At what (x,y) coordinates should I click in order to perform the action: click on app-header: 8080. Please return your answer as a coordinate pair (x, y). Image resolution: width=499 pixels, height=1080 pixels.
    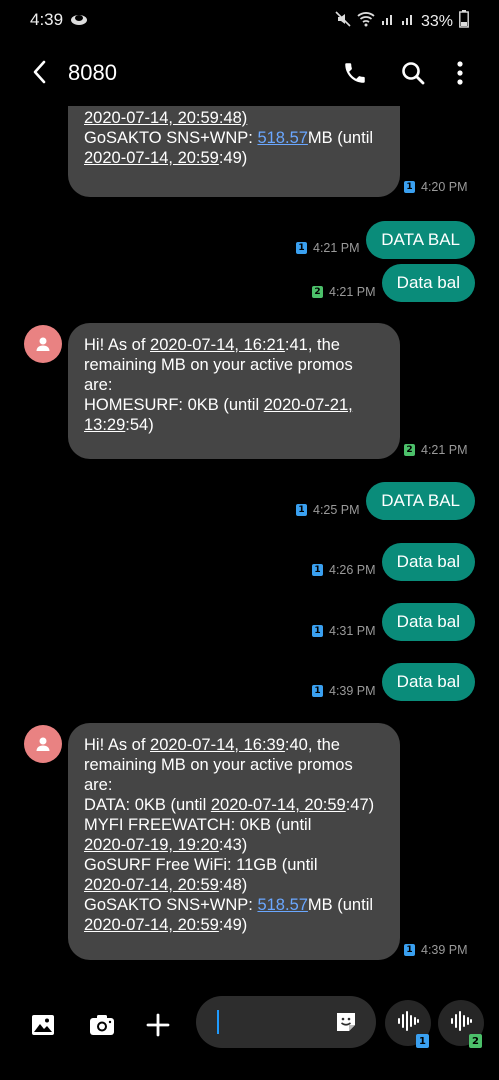
    Looking at the image, I should click on (249, 73).